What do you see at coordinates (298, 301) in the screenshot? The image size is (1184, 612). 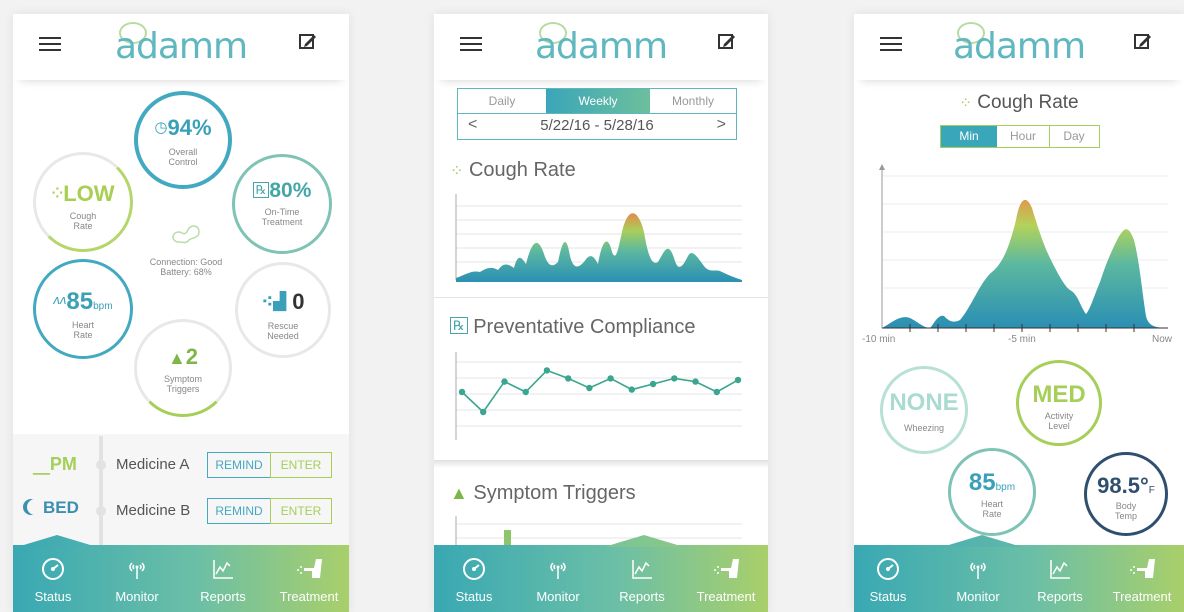 I see `rescue-value: 0` at bounding box center [298, 301].